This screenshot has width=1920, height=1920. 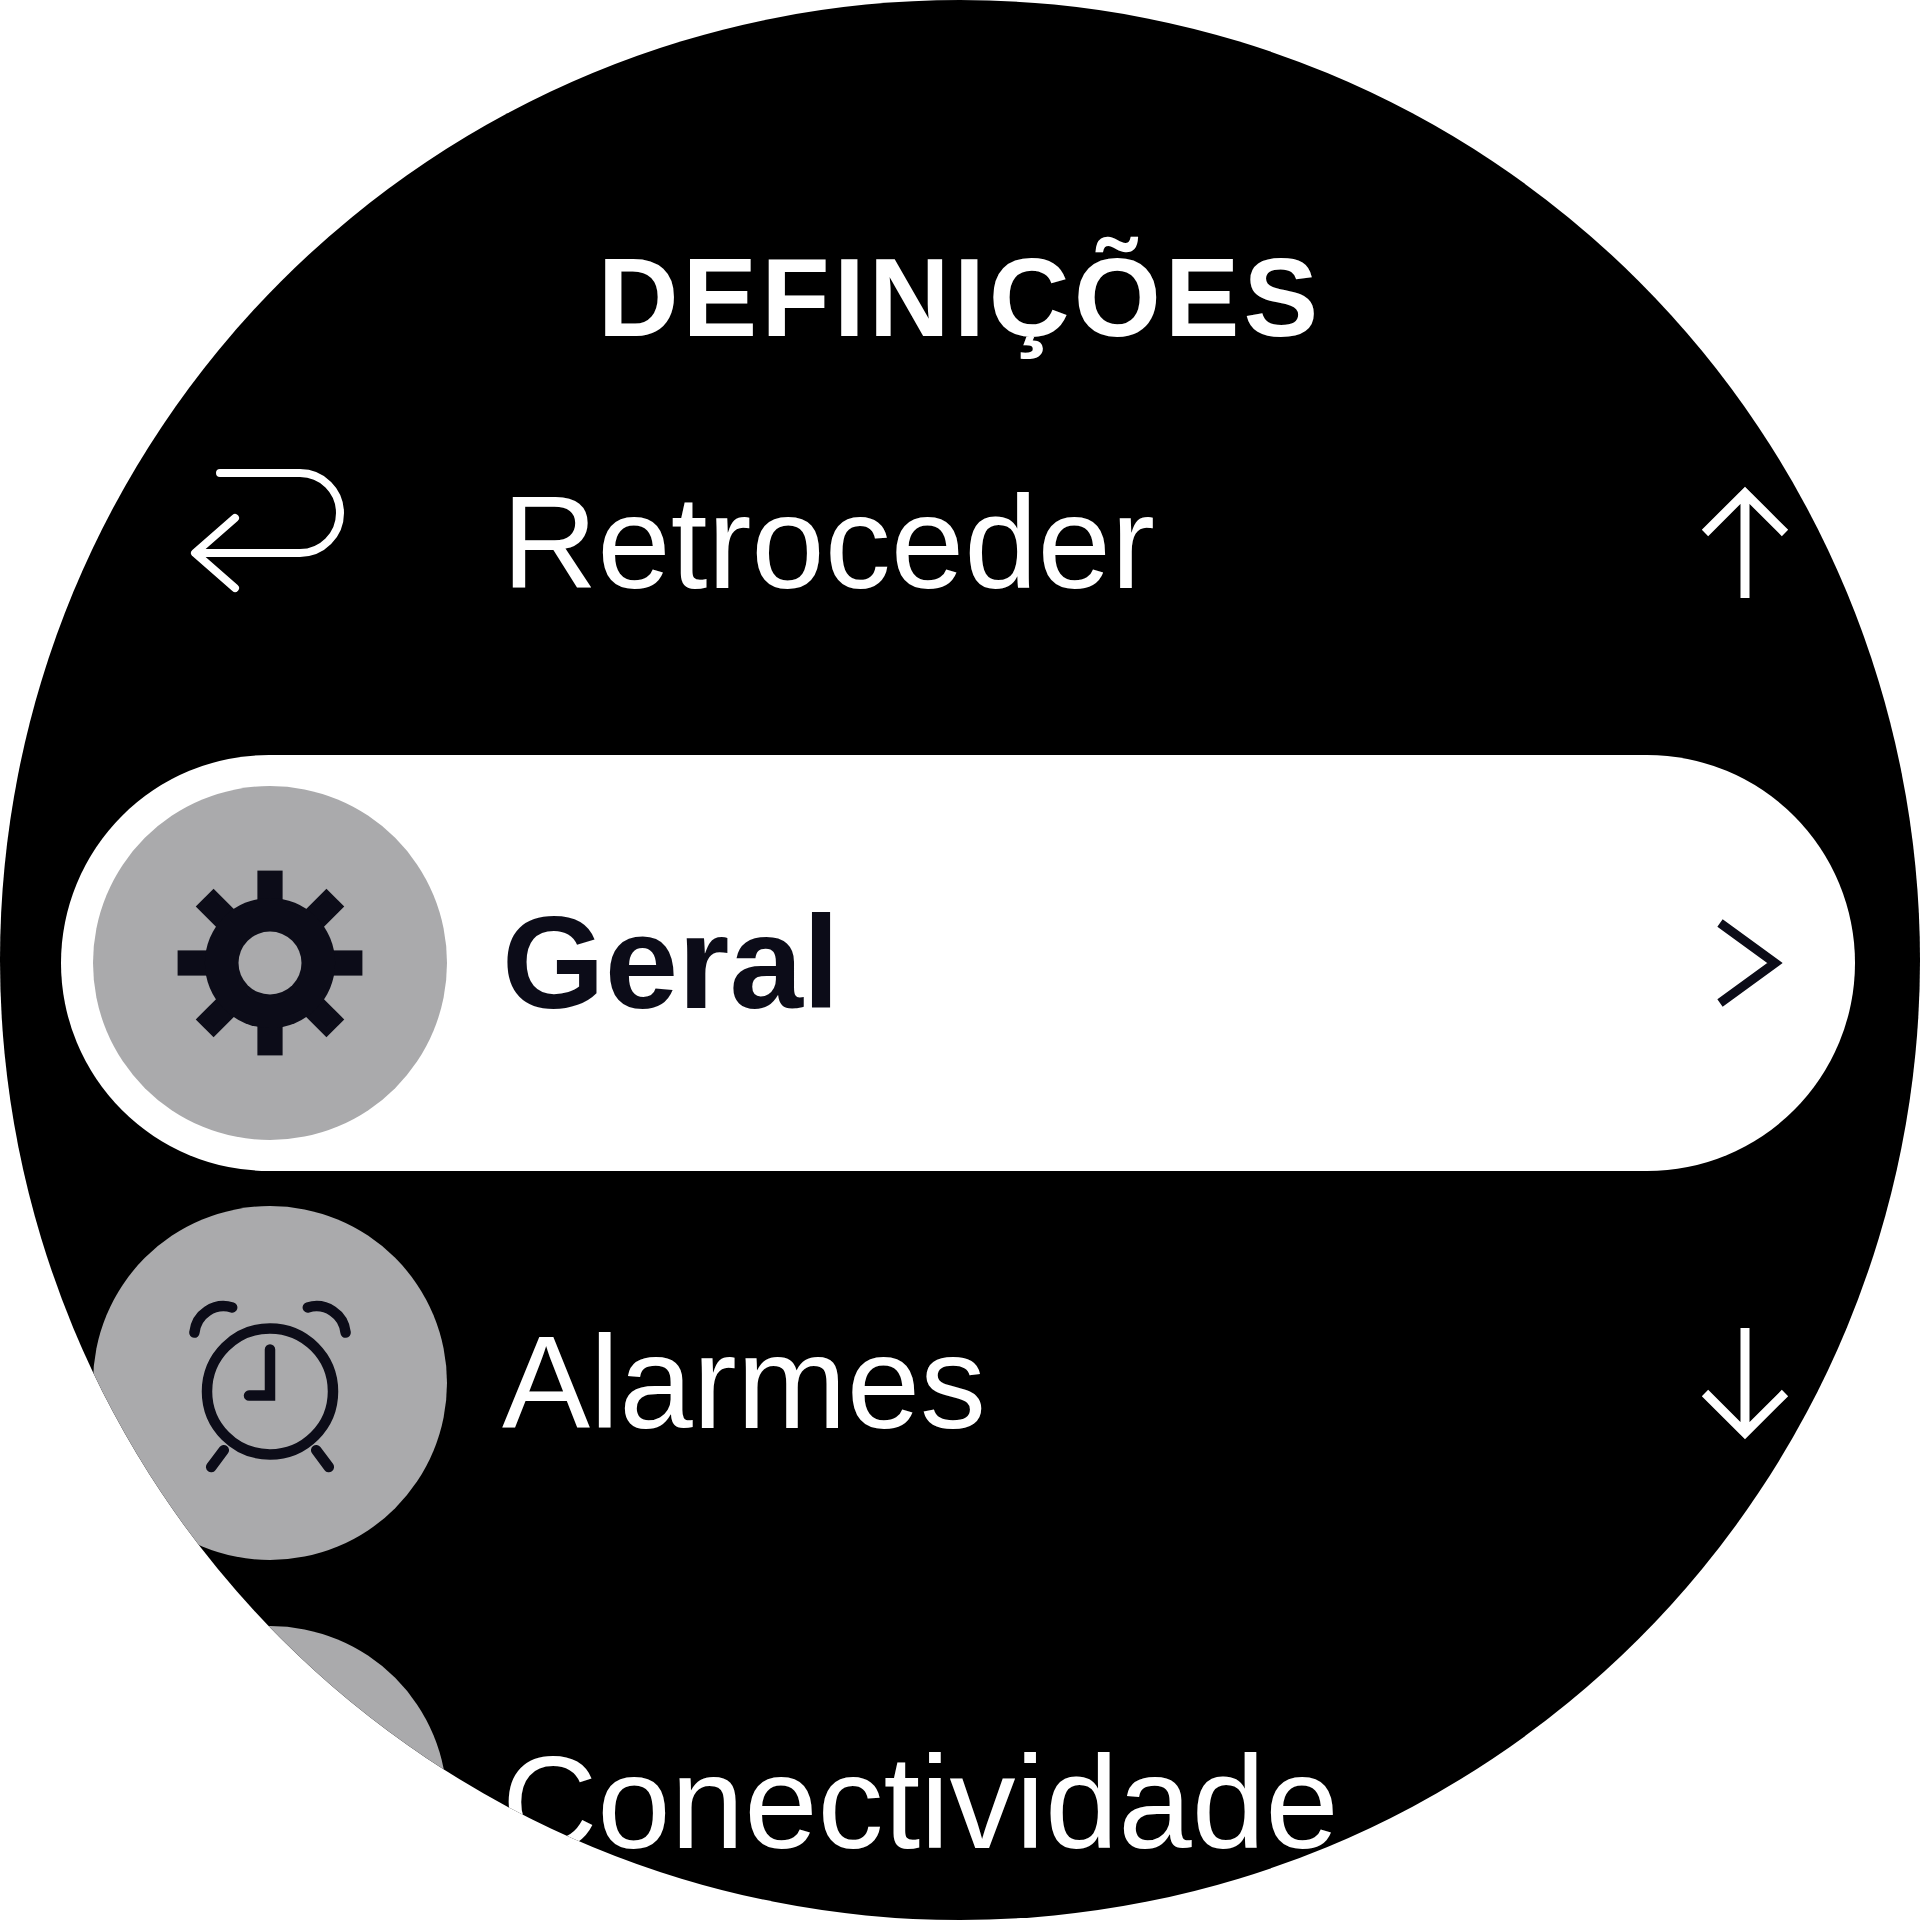 I want to click on menu-label: Alarmes, so click(x=745, y=1383).